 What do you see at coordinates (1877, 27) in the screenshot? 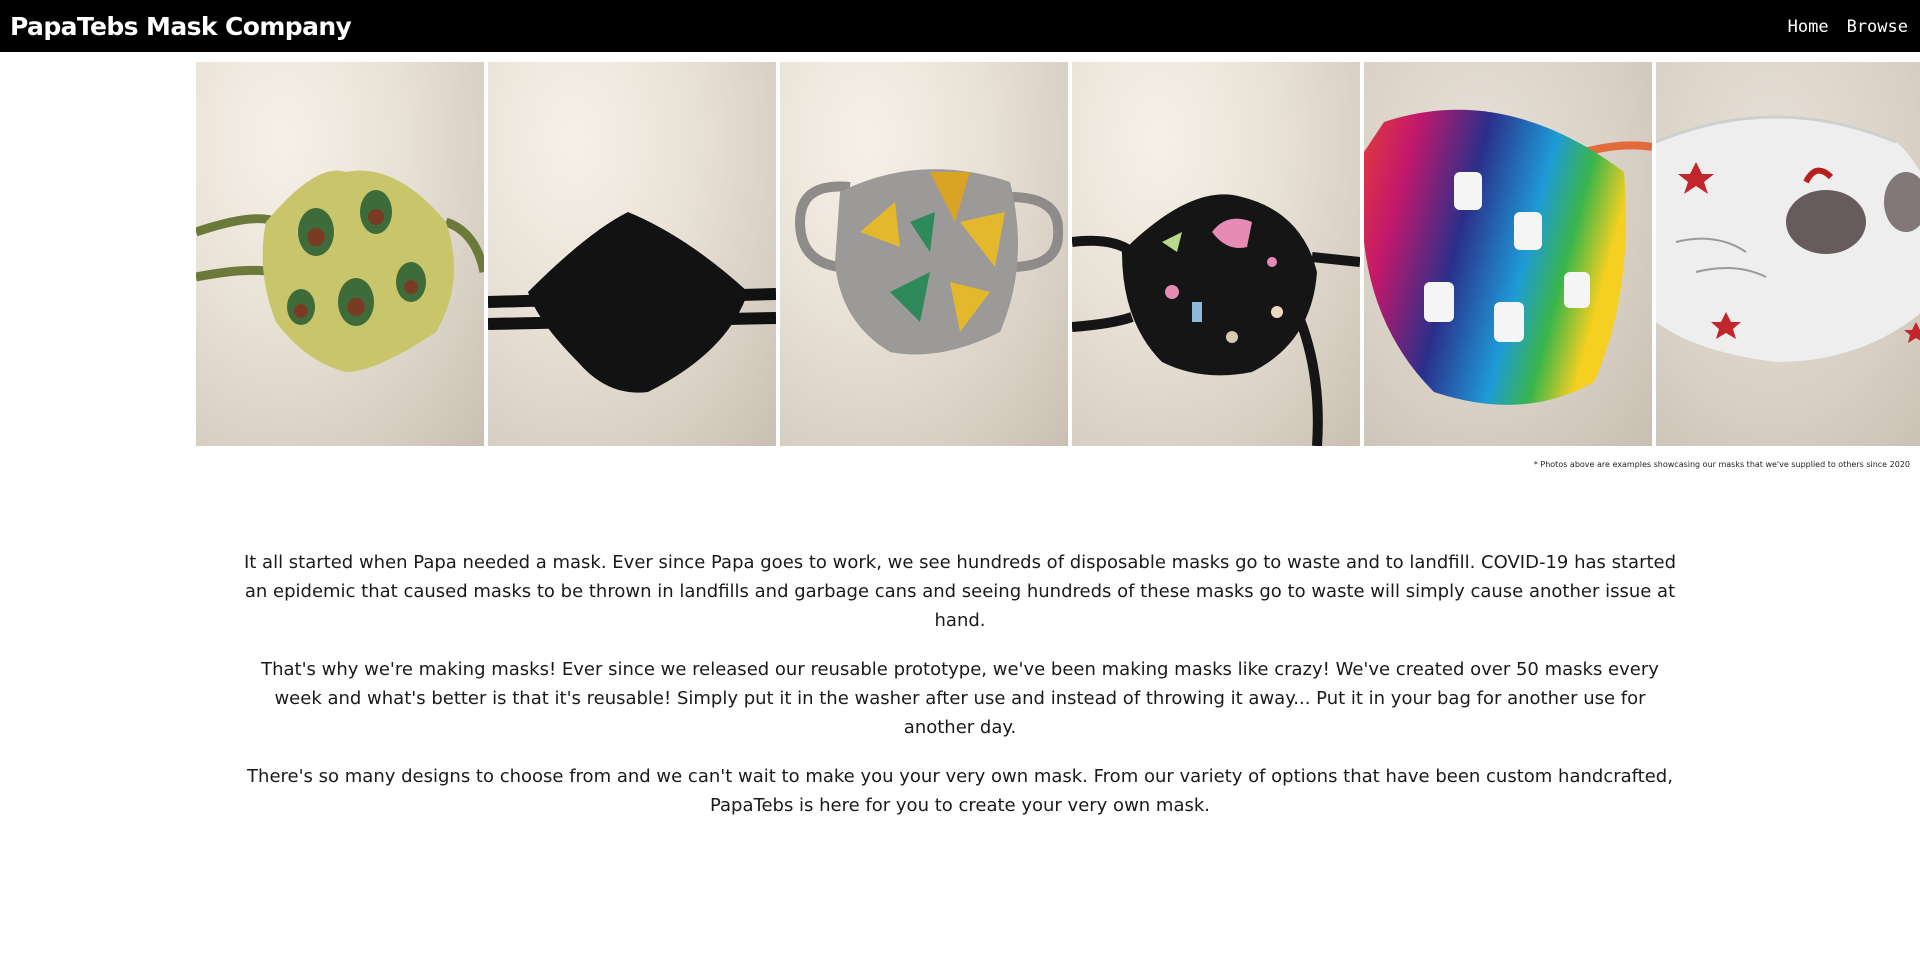
I see `nav-browse-link: Browse` at bounding box center [1877, 27].